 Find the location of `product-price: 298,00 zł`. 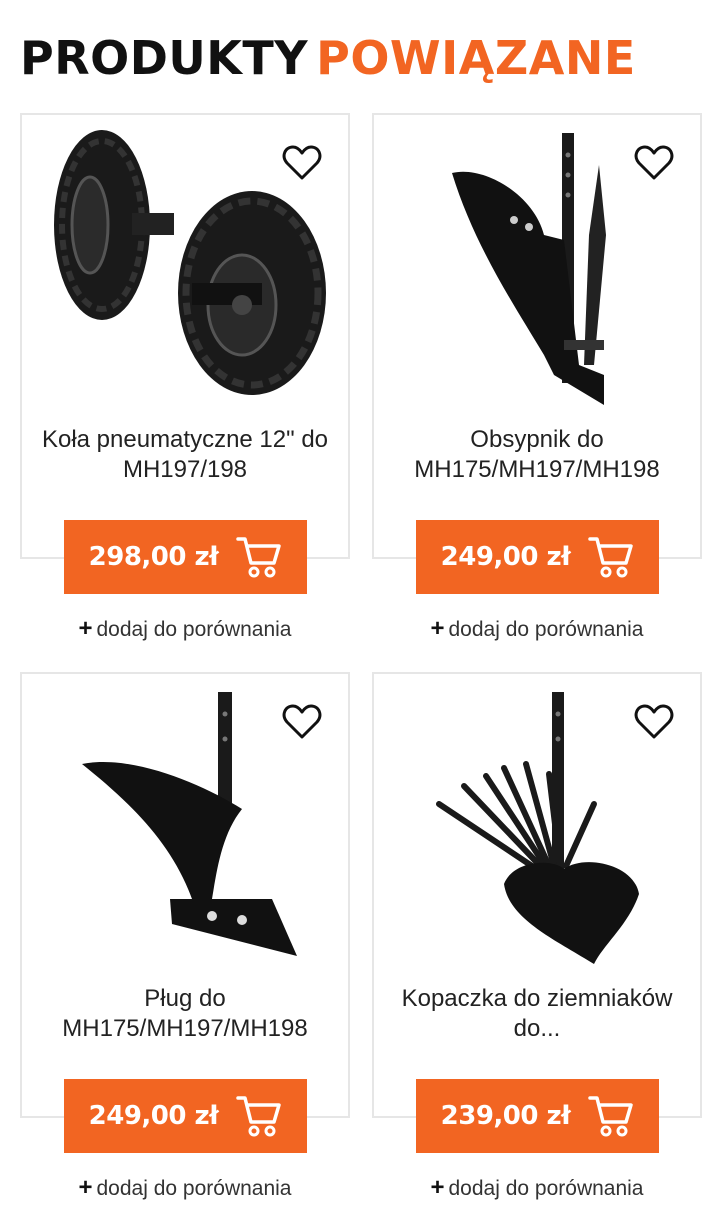

product-price: 298,00 zł is located at coordinates (153, 557).